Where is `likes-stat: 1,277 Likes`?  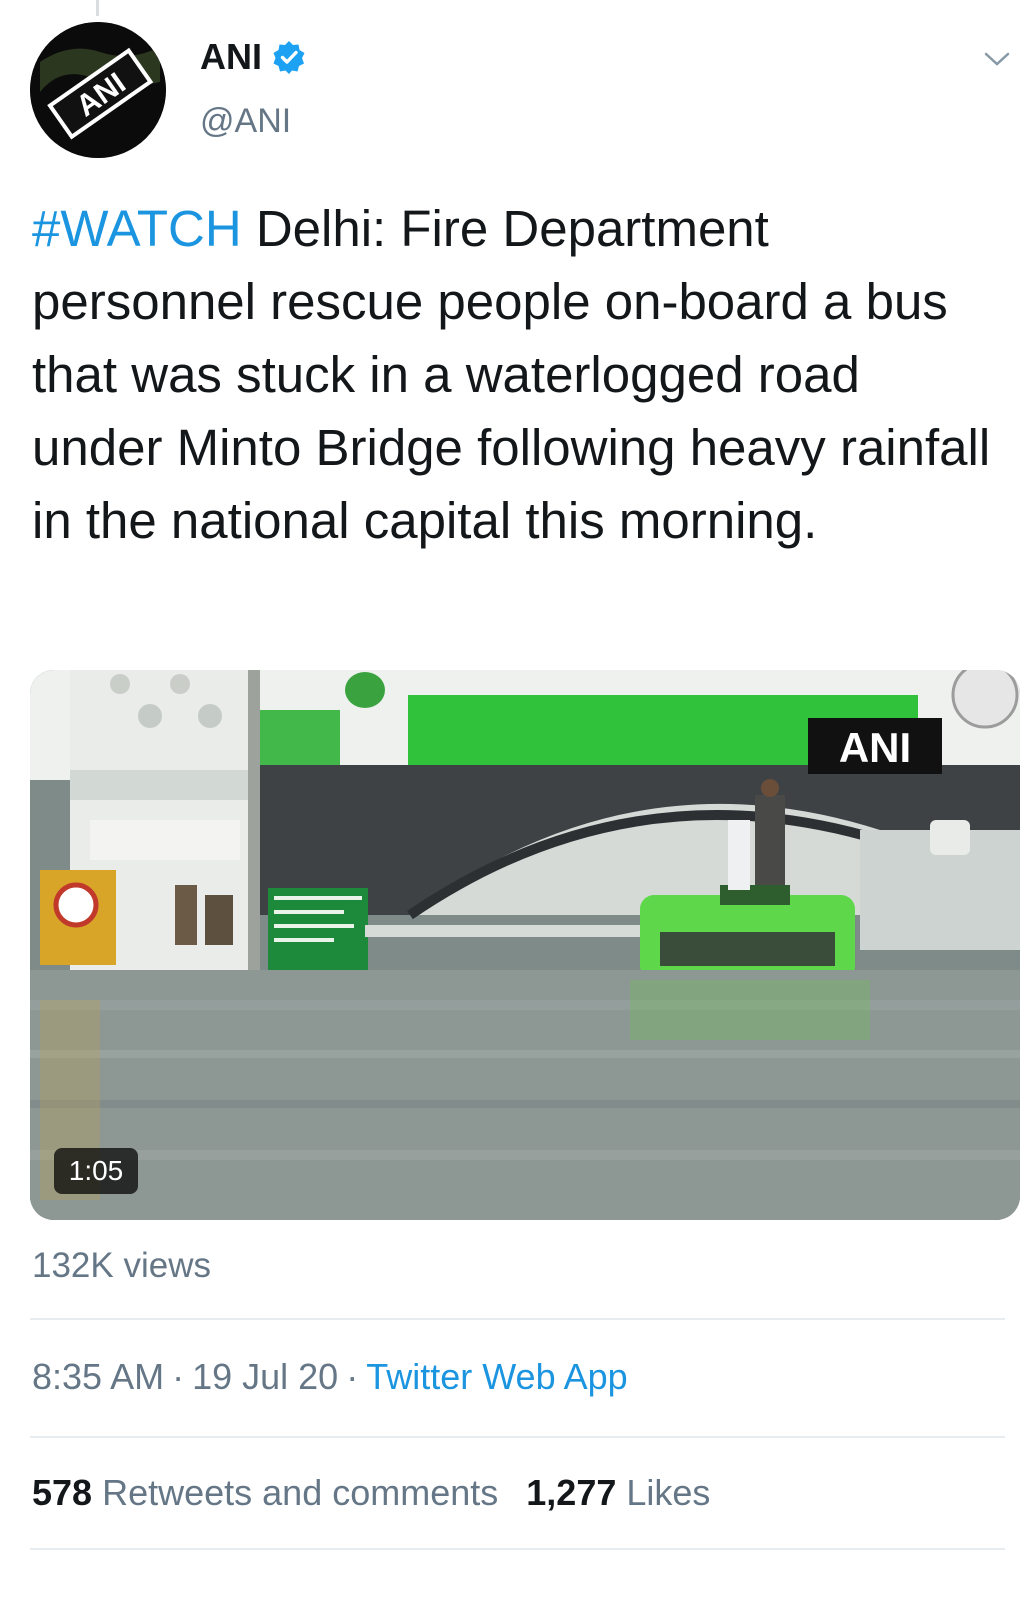 likes-stat: 1,277 Likes is located at coordinates (618, 1492).